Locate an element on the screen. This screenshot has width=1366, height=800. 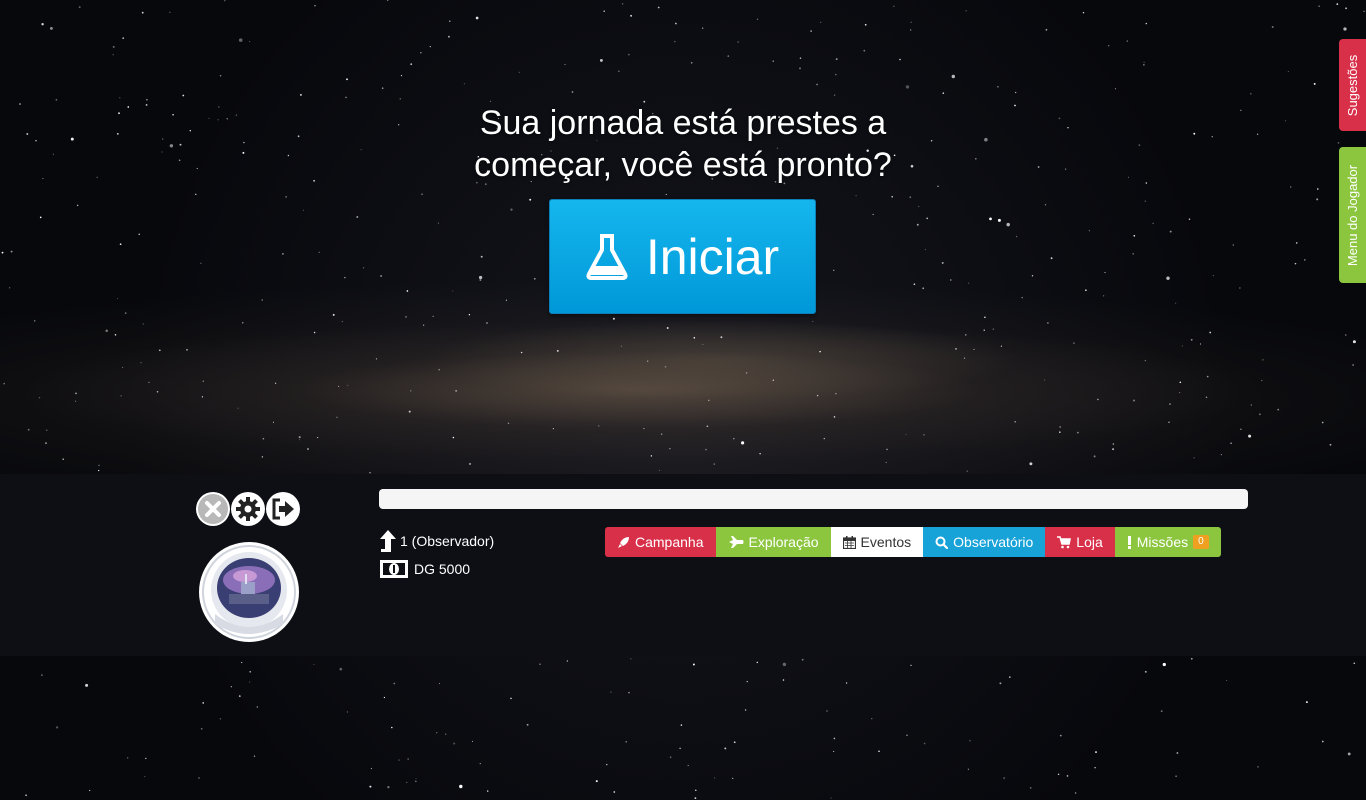
calendar-icon is located at coordinates (849, 542).